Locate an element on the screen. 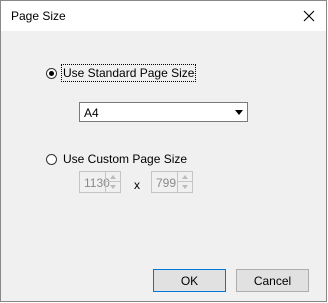  width-spin-down-button is located at coordinates (113, 187).